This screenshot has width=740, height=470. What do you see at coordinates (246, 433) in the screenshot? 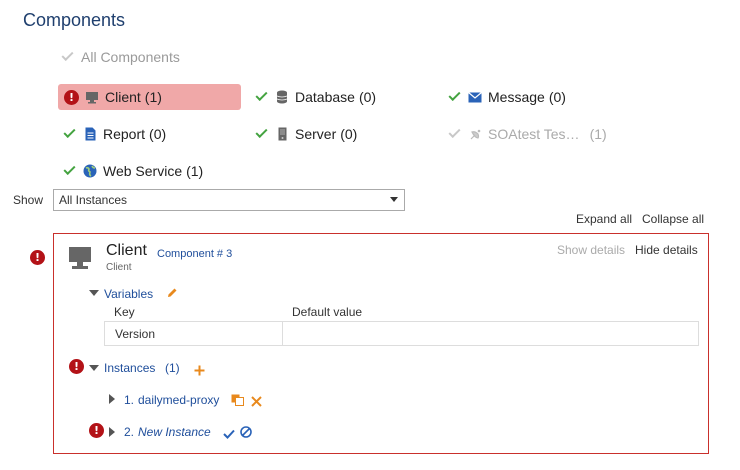
I see `cancel-icon` at bounding box center [246, 433].